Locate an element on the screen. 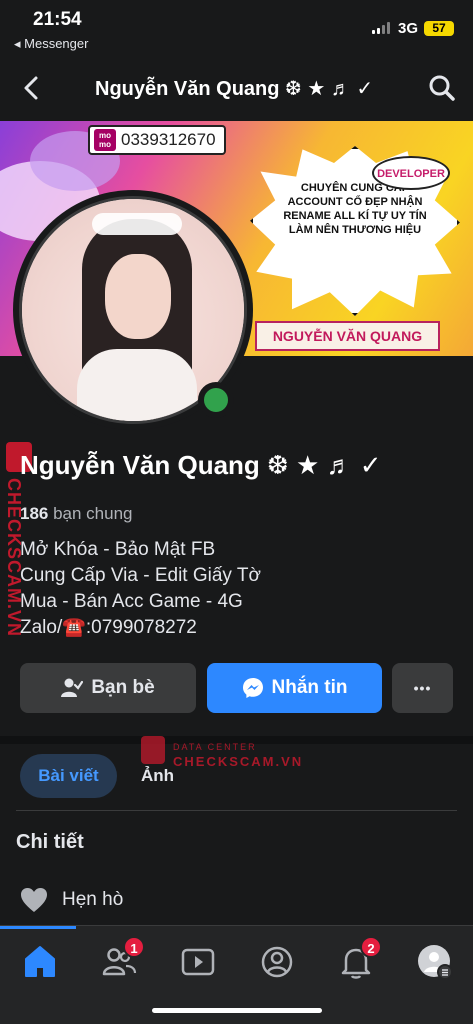 This screenshot has height=1024, width=473. message-button-label: Nhắn tin is located at coordinates (309, 687).